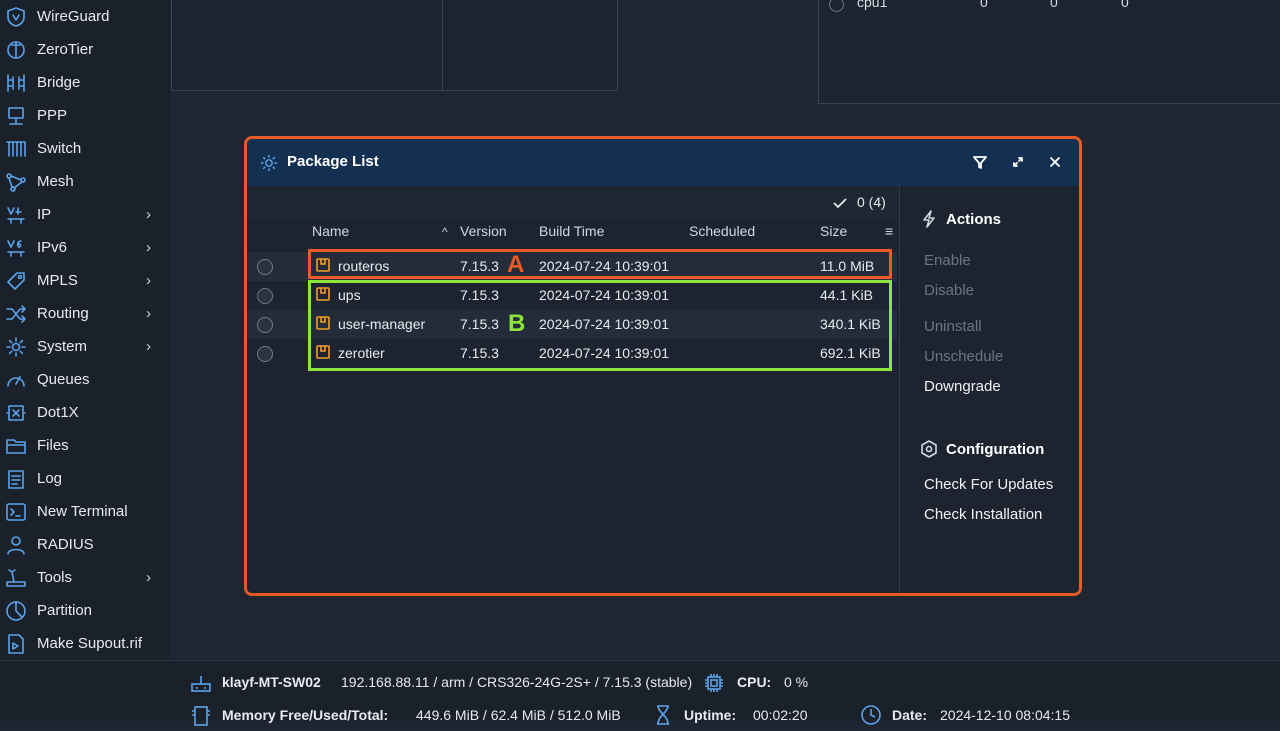 This screenshot has width=1280, height=731. What do you see at coordinates (962, 386) in the screenshot?
I see `downgrade-button: Downgrade` at bounding box center [962, 386].